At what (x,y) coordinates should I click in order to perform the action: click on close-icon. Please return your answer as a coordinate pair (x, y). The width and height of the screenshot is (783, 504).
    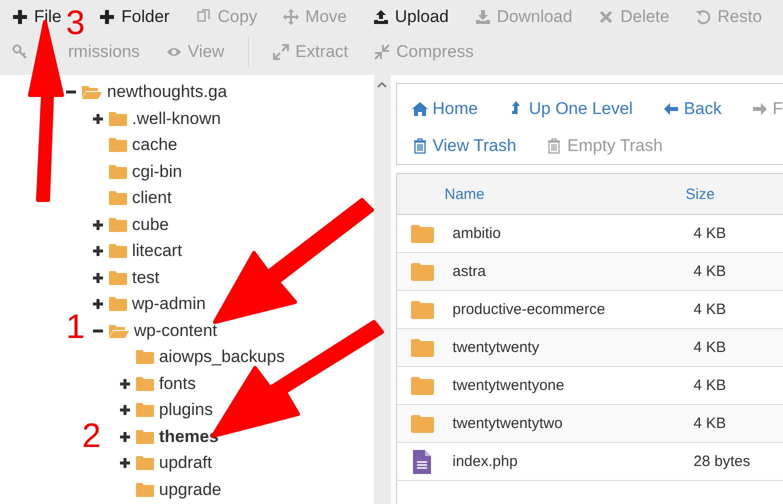
    Looking at the image, I should click on (606, 17).